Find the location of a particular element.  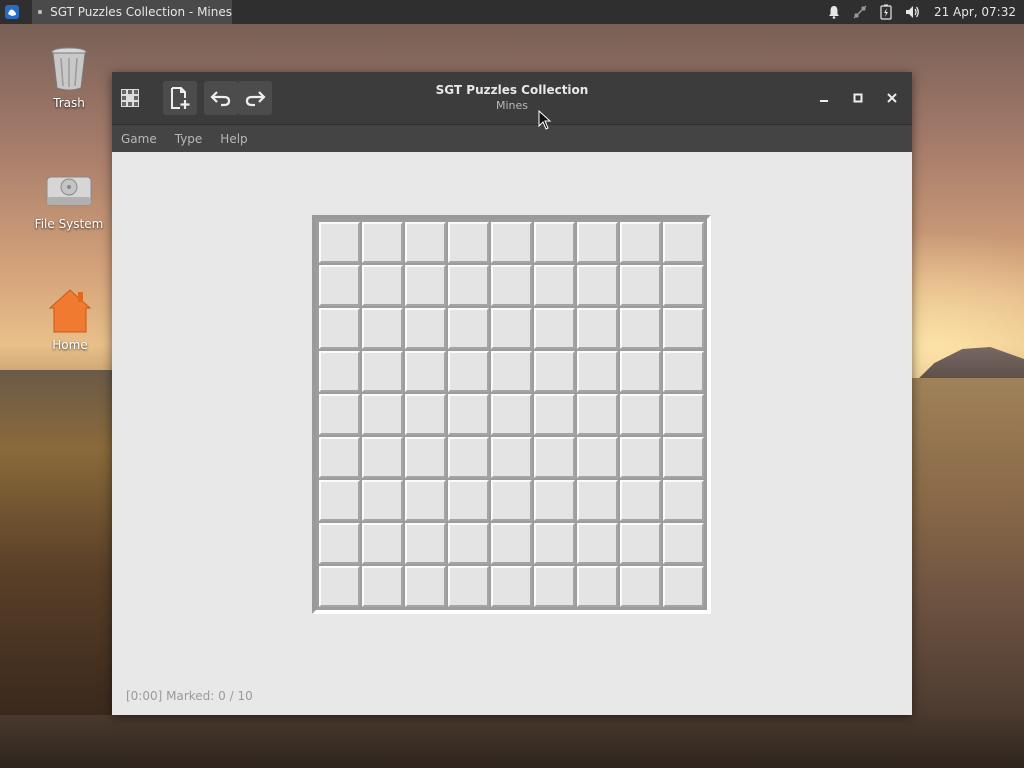

panel-clock: 21 Apr, 07:32 is located at coordinates (975, 12).